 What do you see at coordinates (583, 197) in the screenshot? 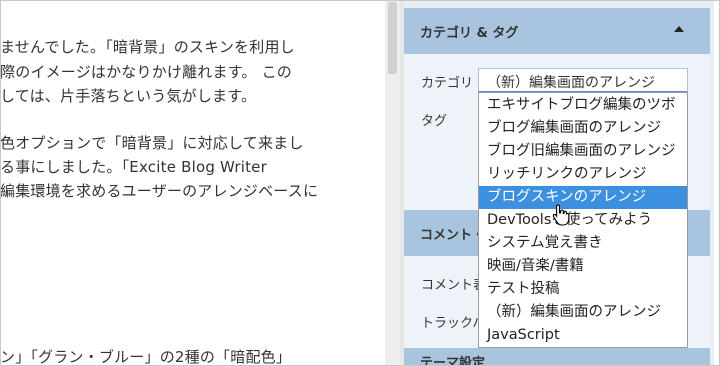
I see `dropdown-option-highlighted: ブログスキンのアレンジ` at bounding box center [583, 197].